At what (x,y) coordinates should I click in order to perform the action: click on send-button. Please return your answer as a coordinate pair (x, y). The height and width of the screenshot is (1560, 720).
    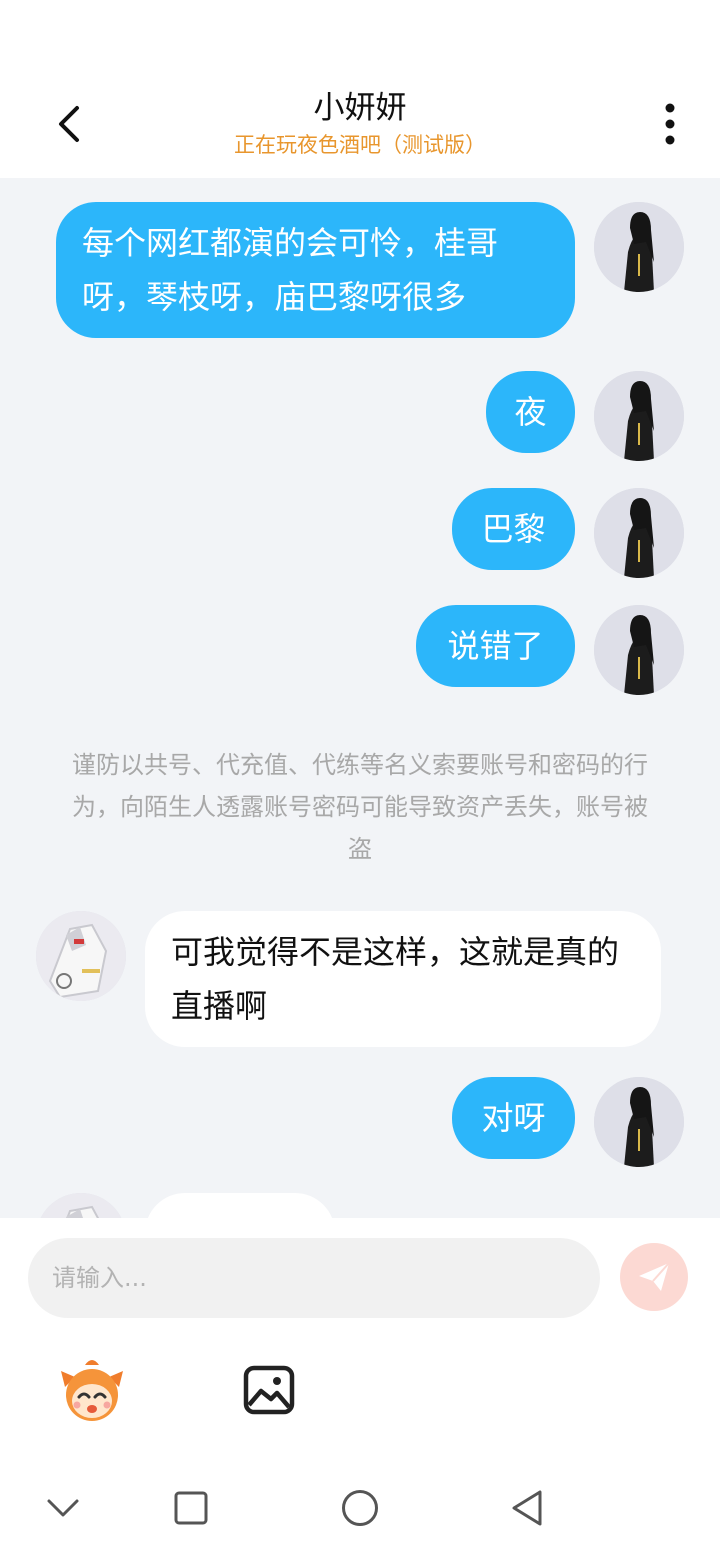
    Looking at the image, I should click on (654, 1277).